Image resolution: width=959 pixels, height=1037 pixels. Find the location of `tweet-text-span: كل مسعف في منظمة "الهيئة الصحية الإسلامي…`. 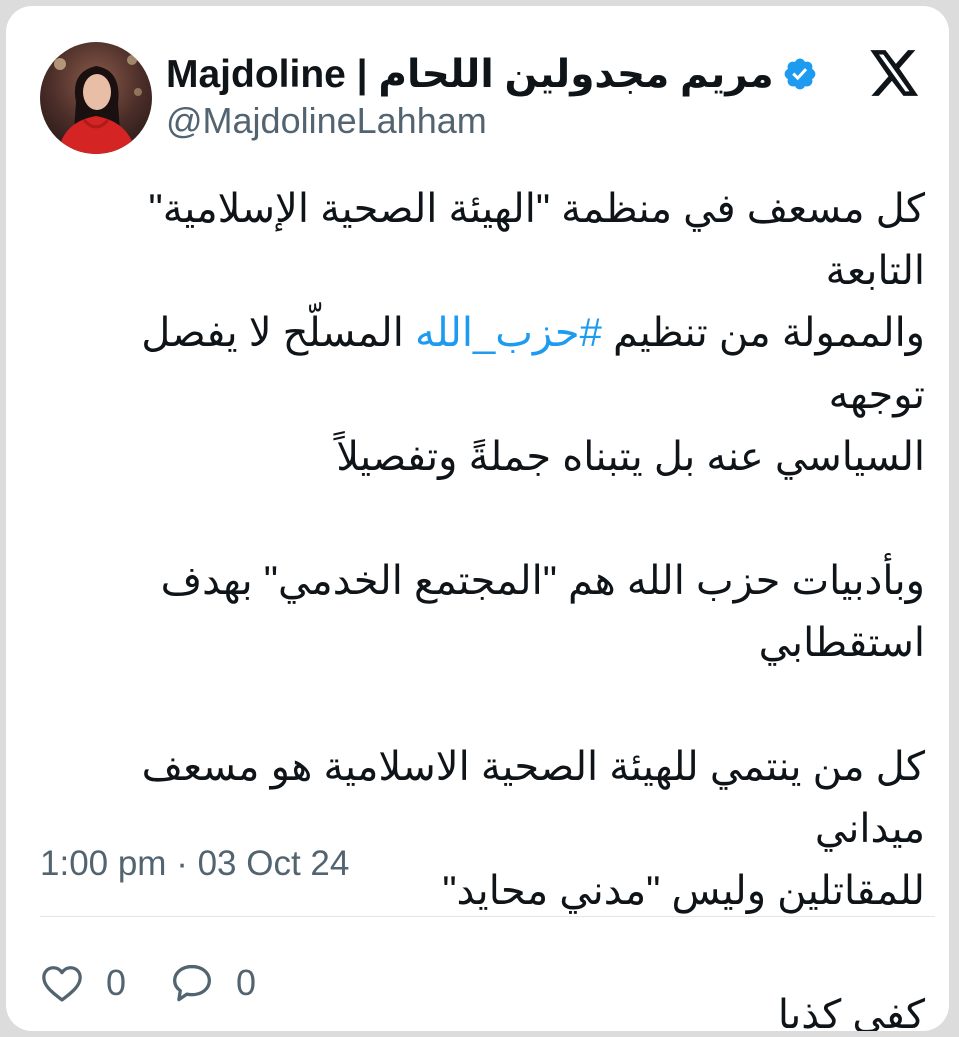

tweet-text-span: كل مسعف في منظمة "الهيئة الصحية الإسلامي… is located at coordinates (536, 240).